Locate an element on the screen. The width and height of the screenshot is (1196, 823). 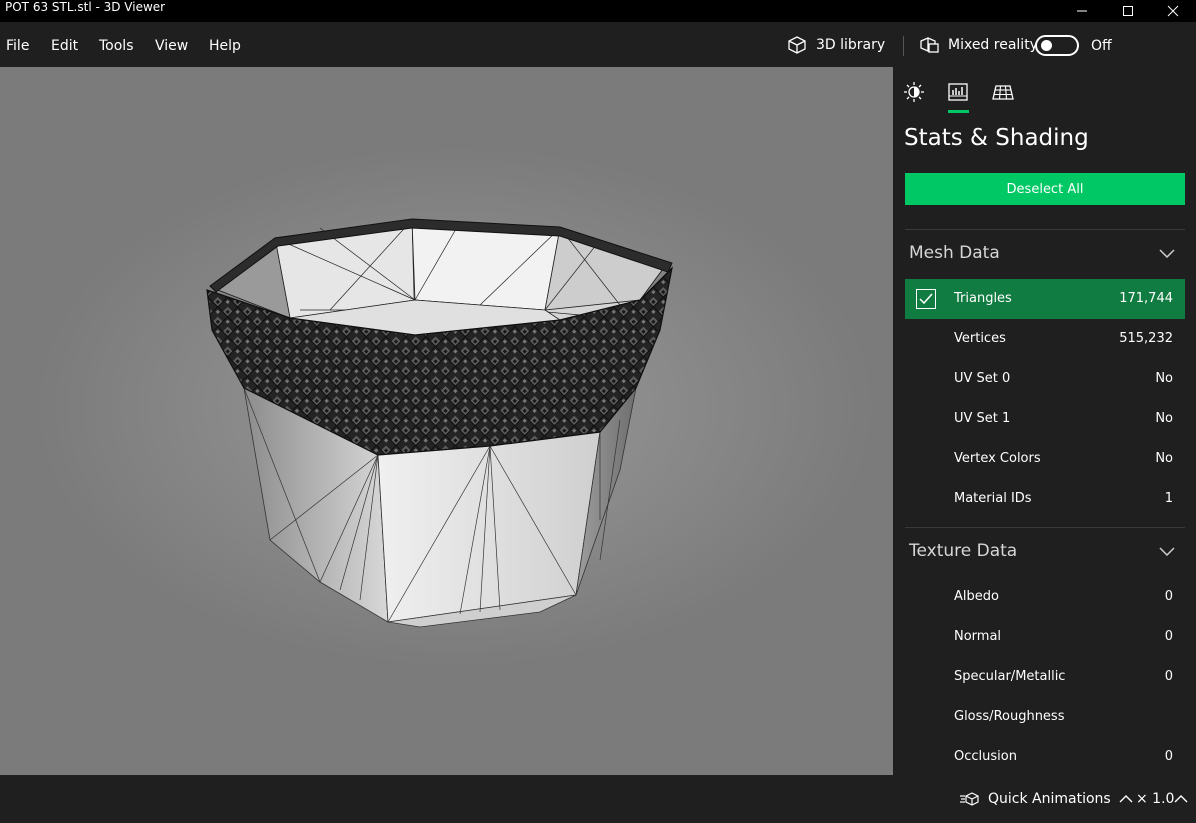
tab-grid is located at coordinates (1003, 92).